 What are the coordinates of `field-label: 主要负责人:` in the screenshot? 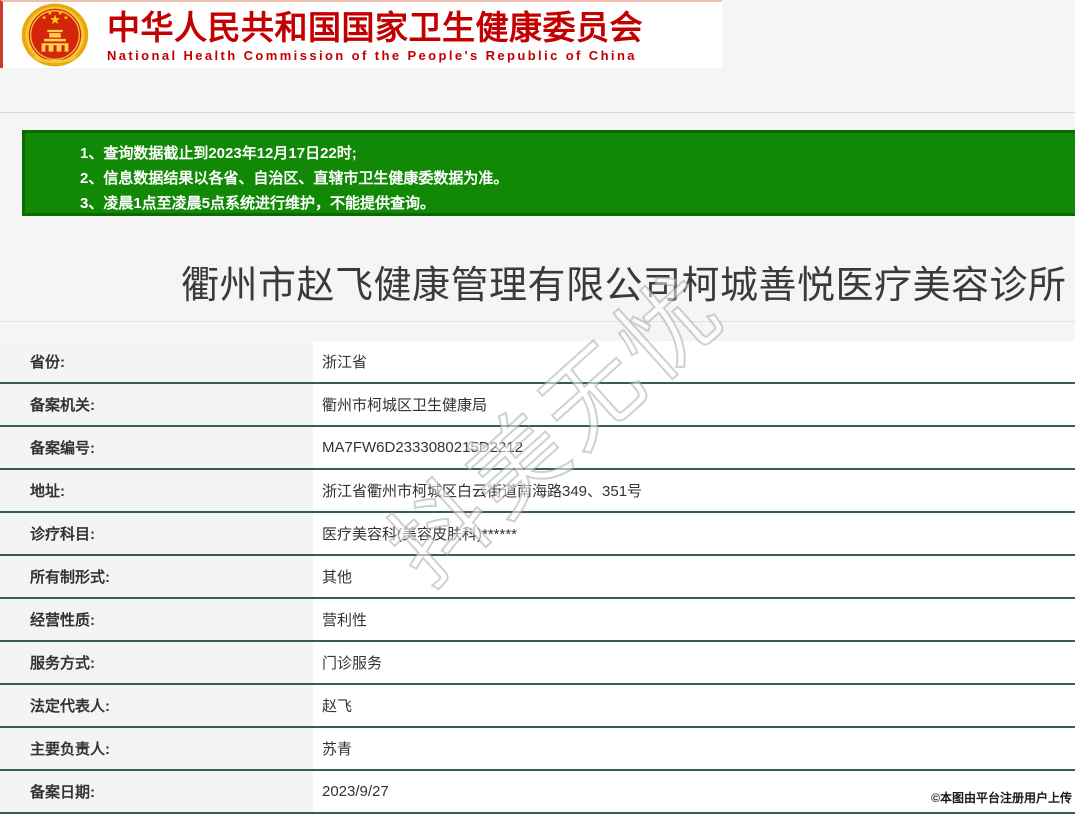 It's located at (156, 748).